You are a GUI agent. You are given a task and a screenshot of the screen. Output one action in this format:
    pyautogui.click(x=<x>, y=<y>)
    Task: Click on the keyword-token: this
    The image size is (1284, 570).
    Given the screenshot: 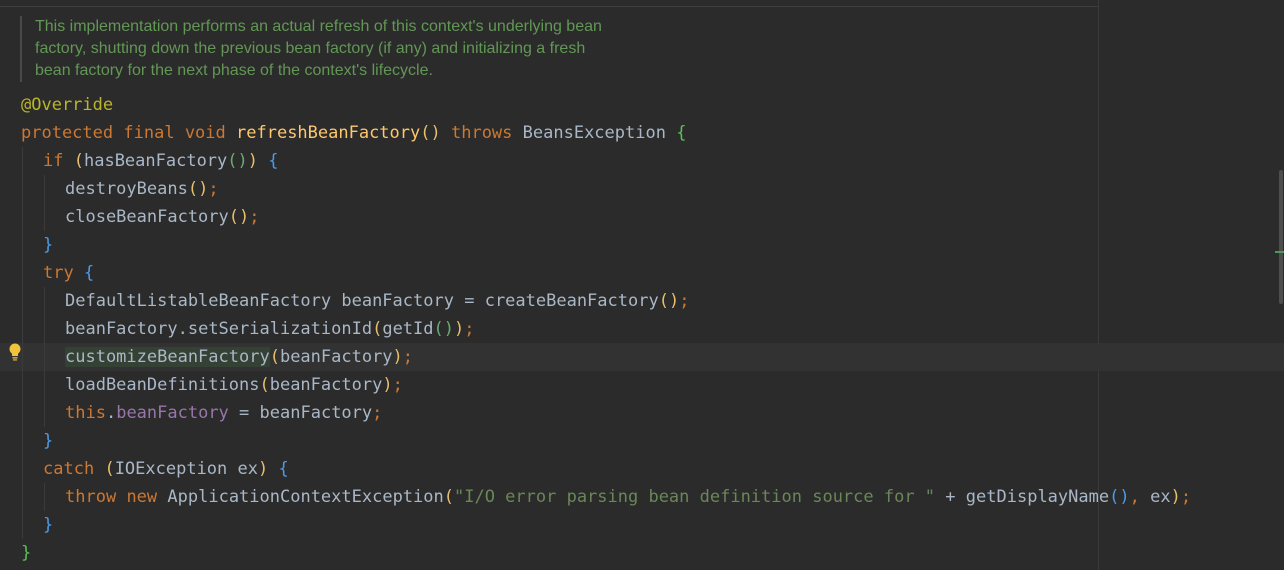 What is the action you would take?
    pyautogui.click(x=85, y=413)
    